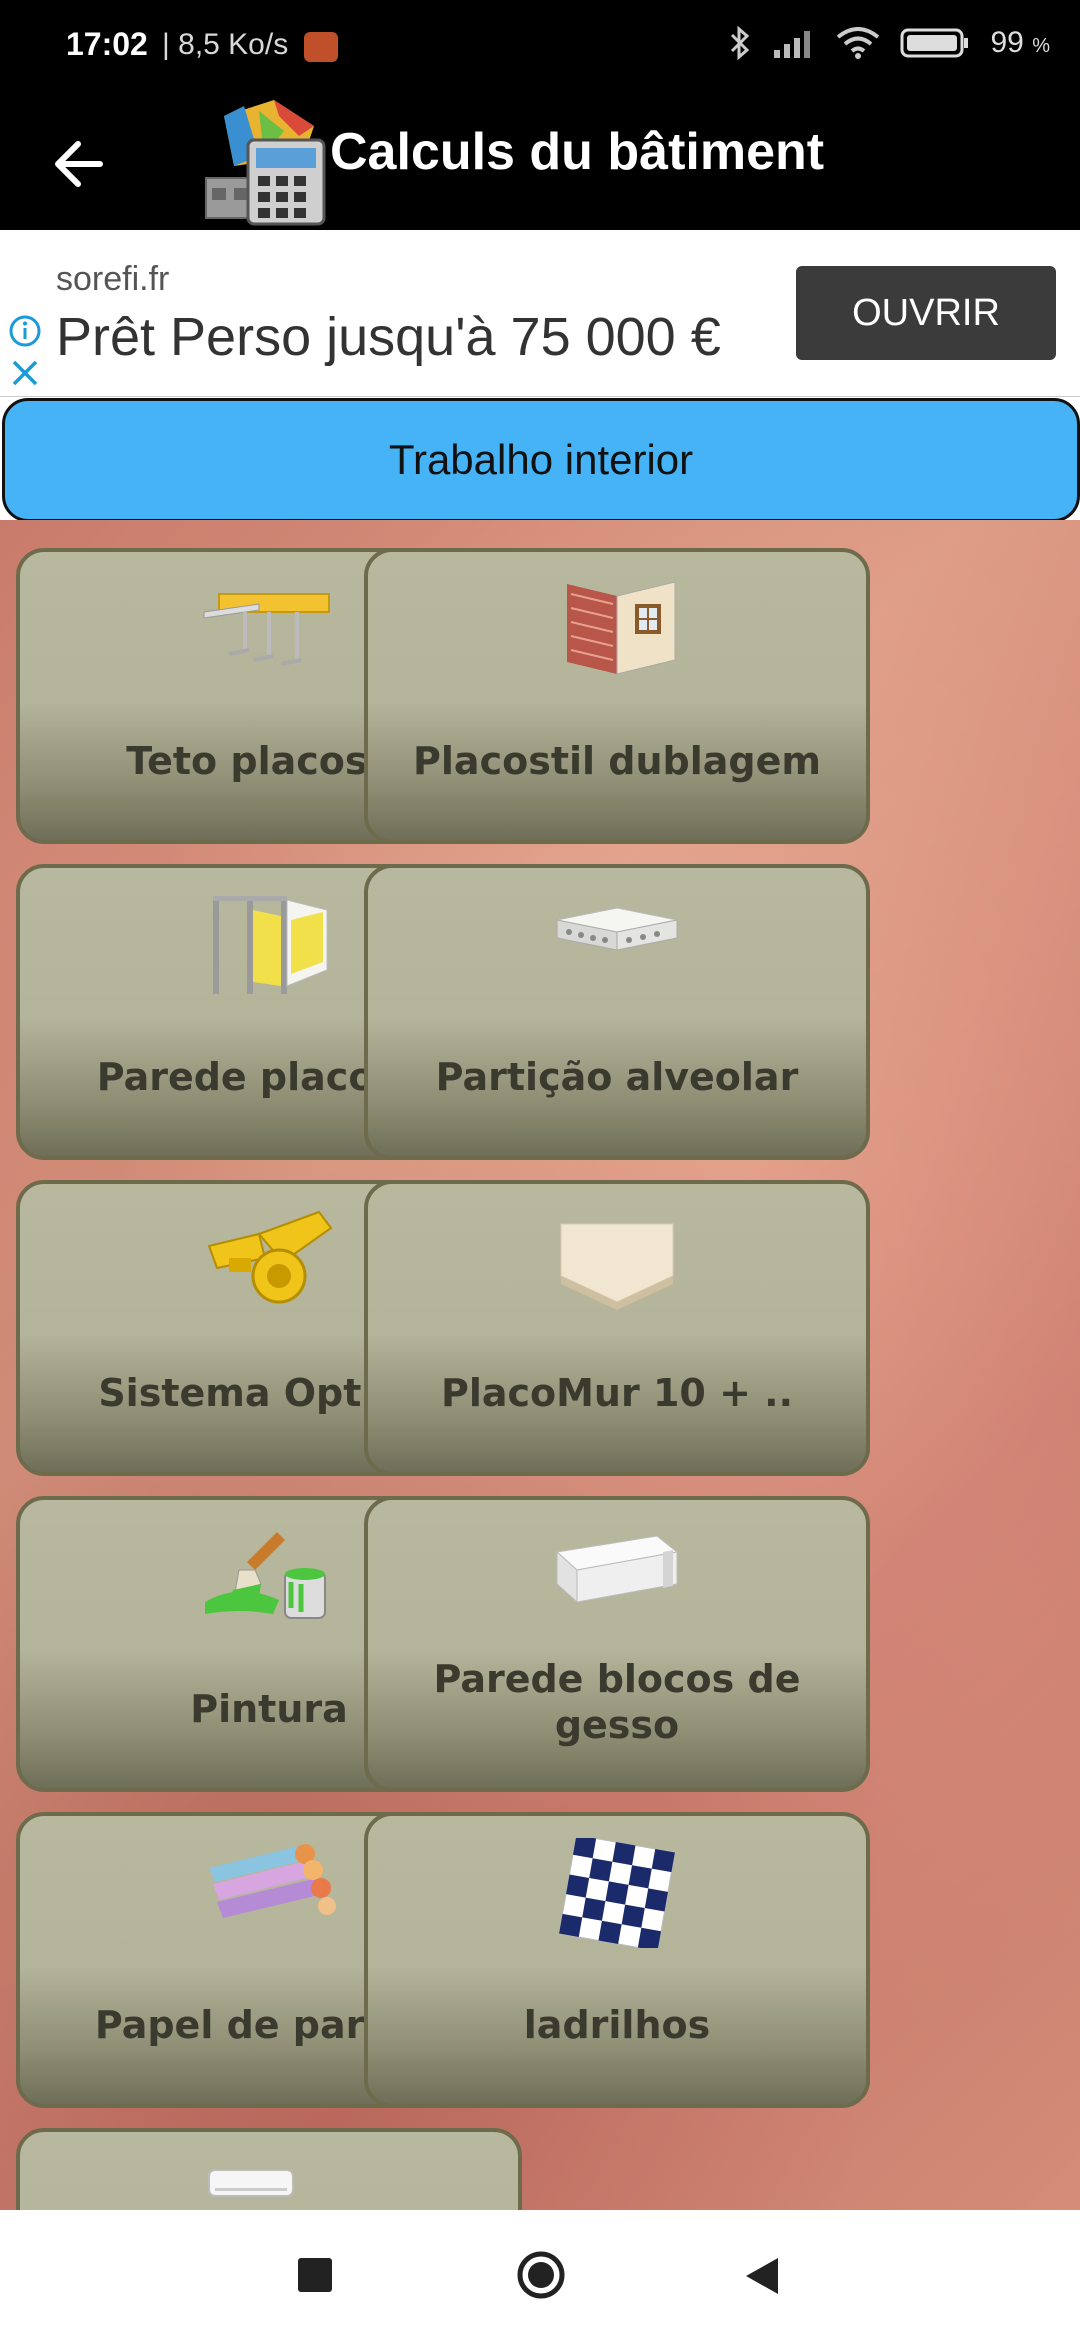  I want to click on tile-label-line-2: gesso, so click(617, 1725).